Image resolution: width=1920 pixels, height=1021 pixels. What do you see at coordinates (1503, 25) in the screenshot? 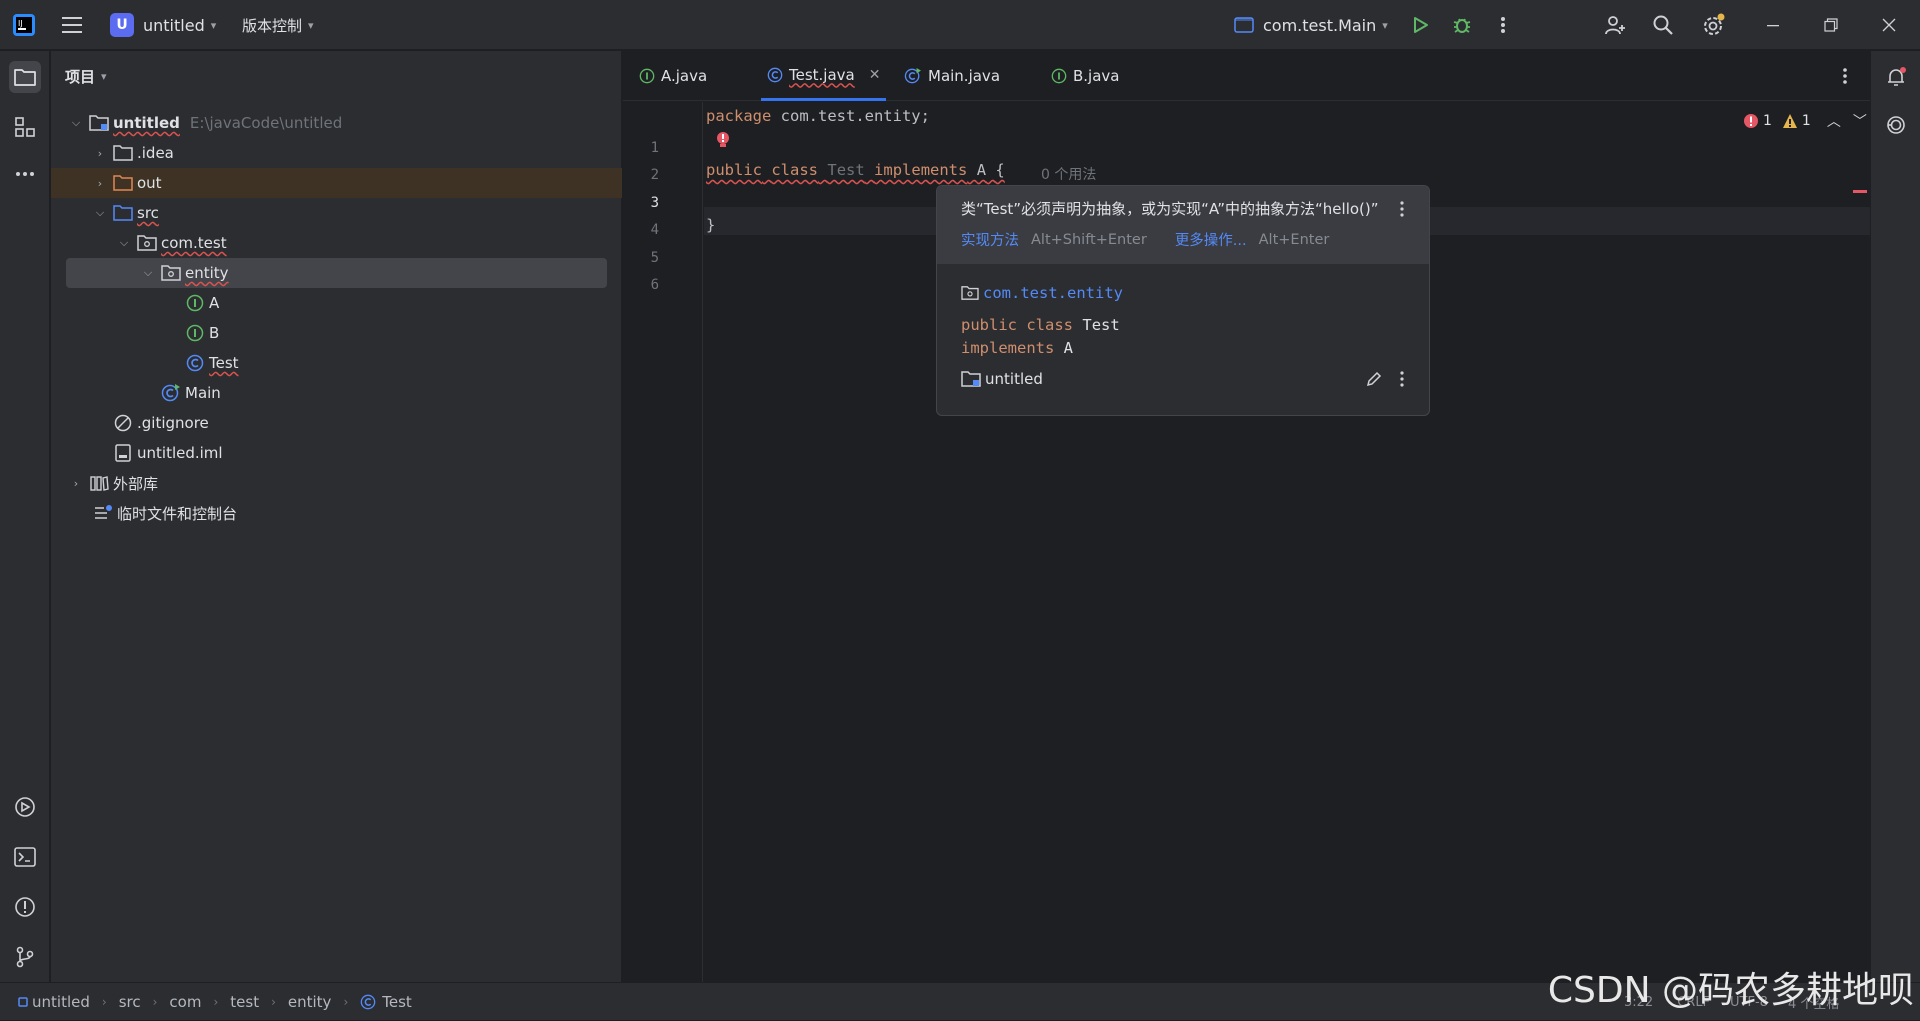
I see `more-actions-icon` at bounding box center [1503, 25].